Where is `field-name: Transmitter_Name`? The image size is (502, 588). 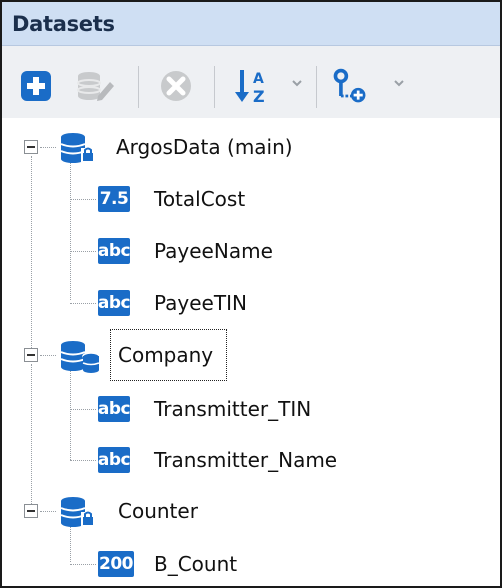 field-name: Transmitter_Name is located at coordinates (245, 460).